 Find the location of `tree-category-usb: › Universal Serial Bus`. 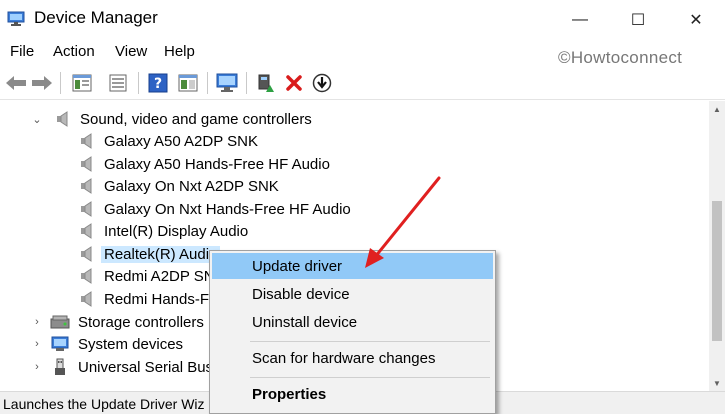

tree-category-usb: › Universal Serial Bus is located at coordinates (123, 367).